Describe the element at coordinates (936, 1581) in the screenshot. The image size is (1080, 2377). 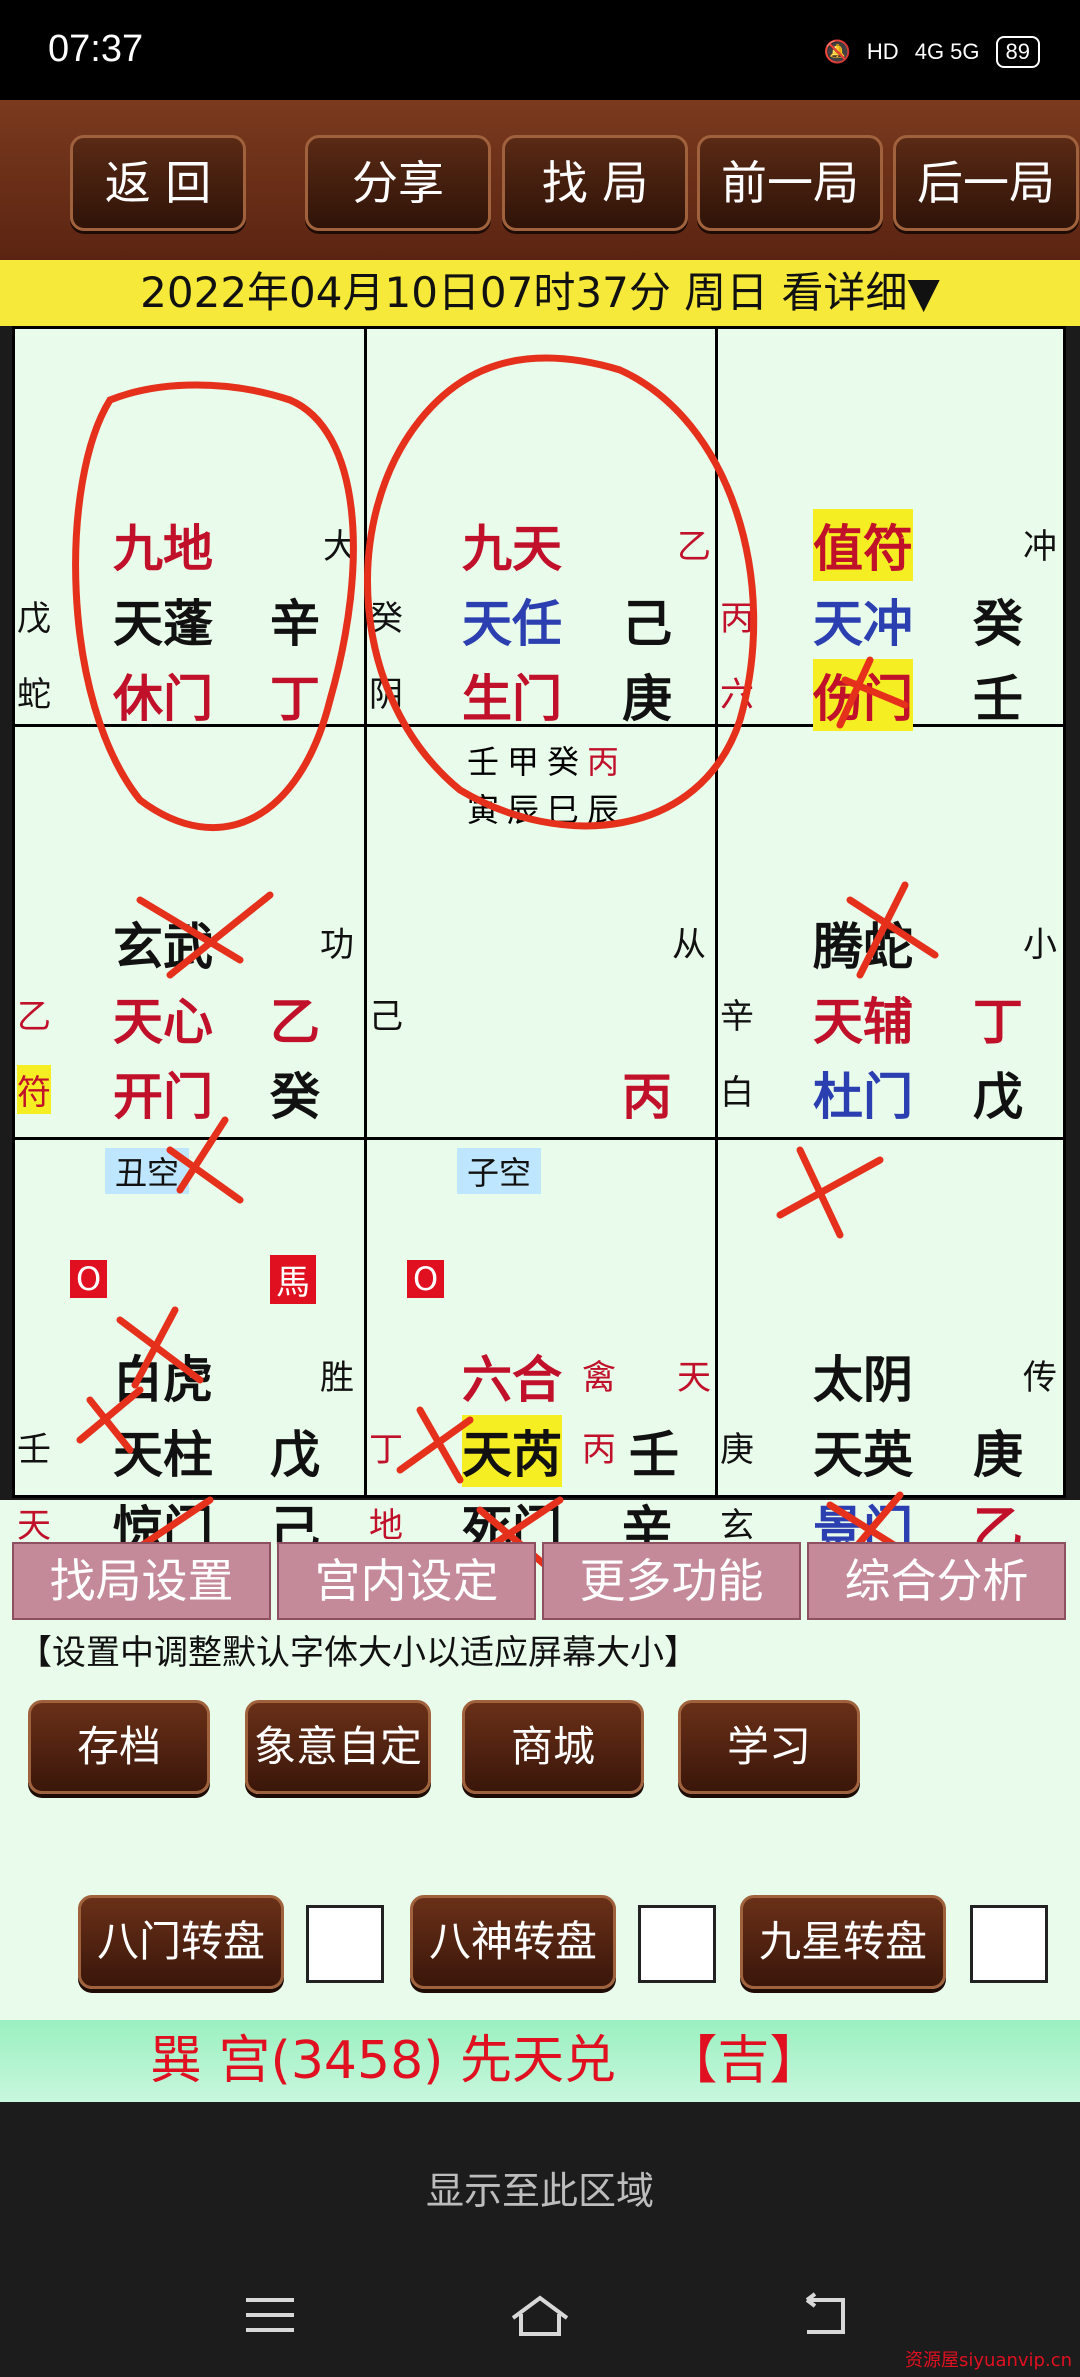
I see `analysis-button: 综合分析` at that location.